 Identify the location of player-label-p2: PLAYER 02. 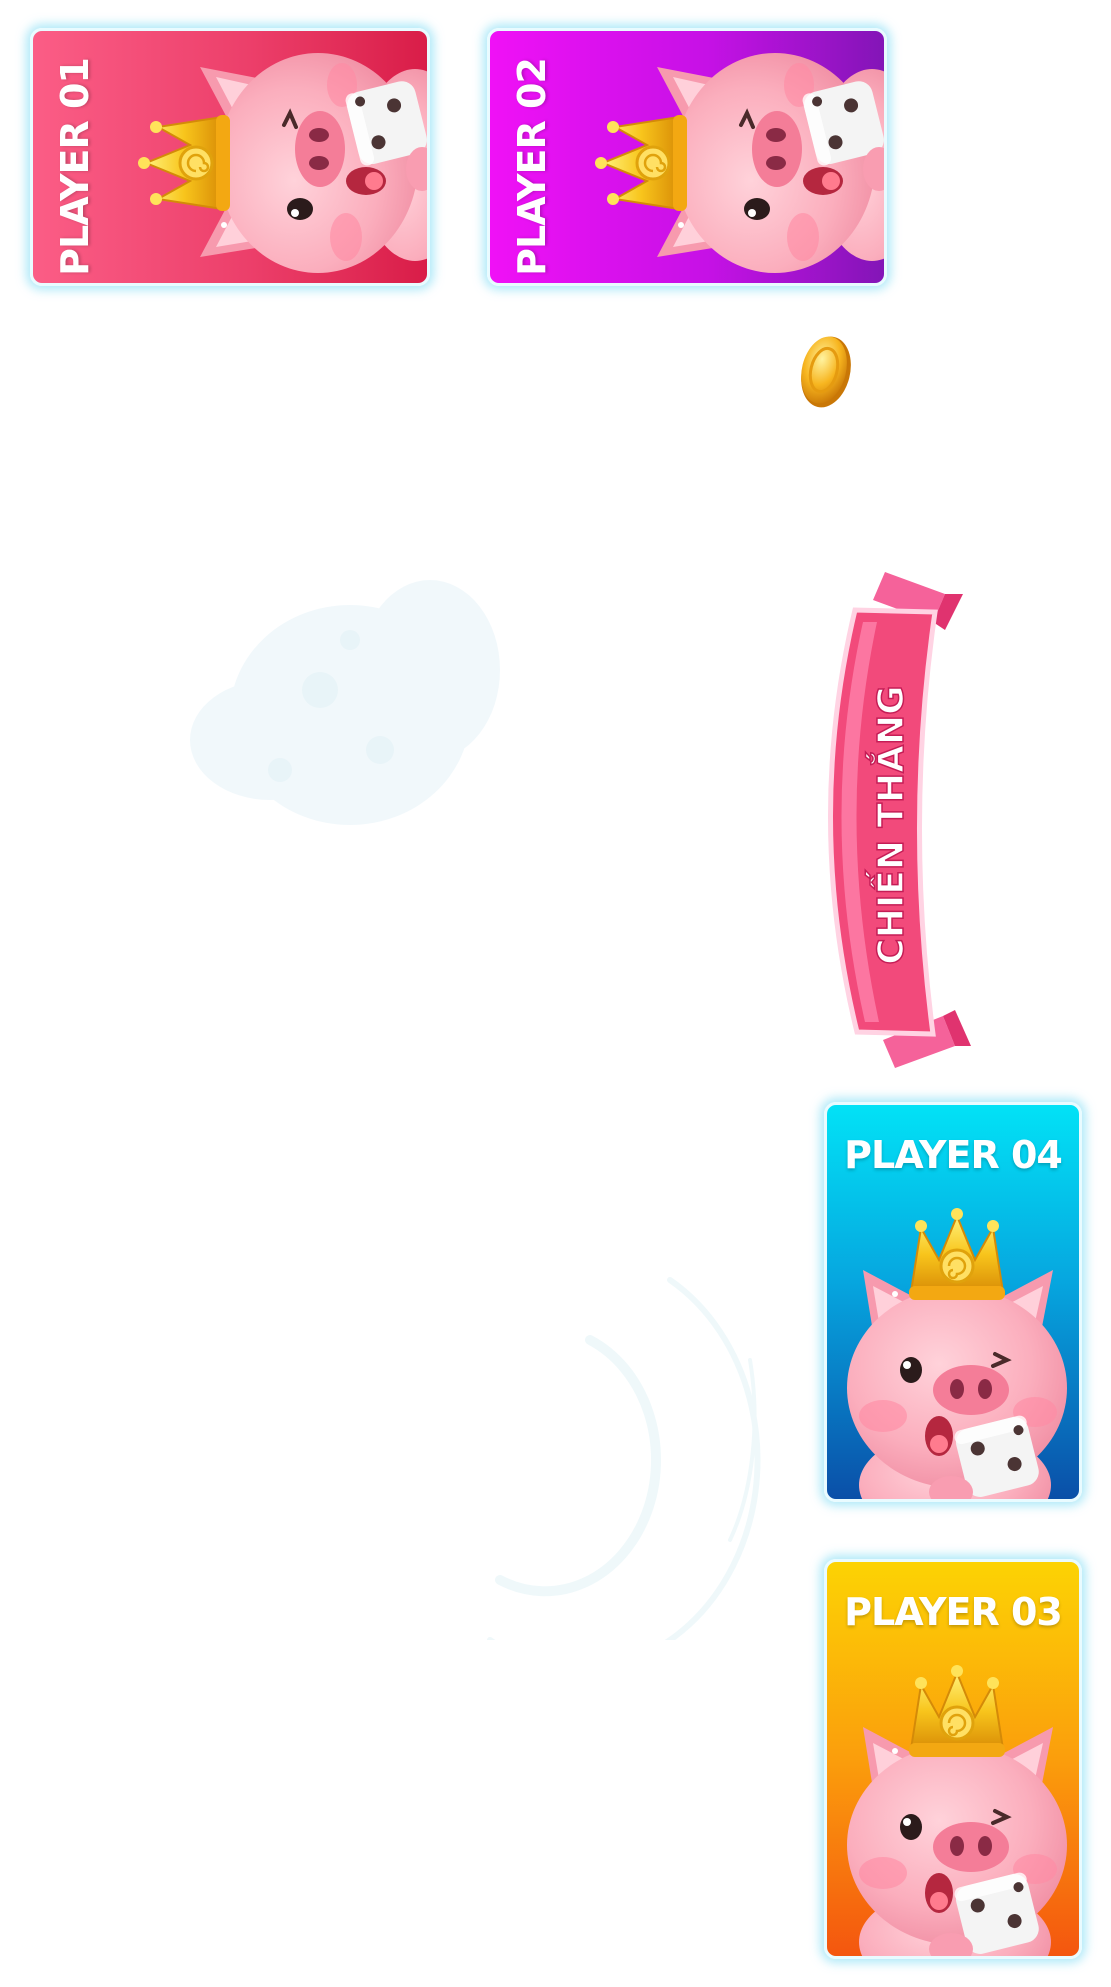
(532, 167).